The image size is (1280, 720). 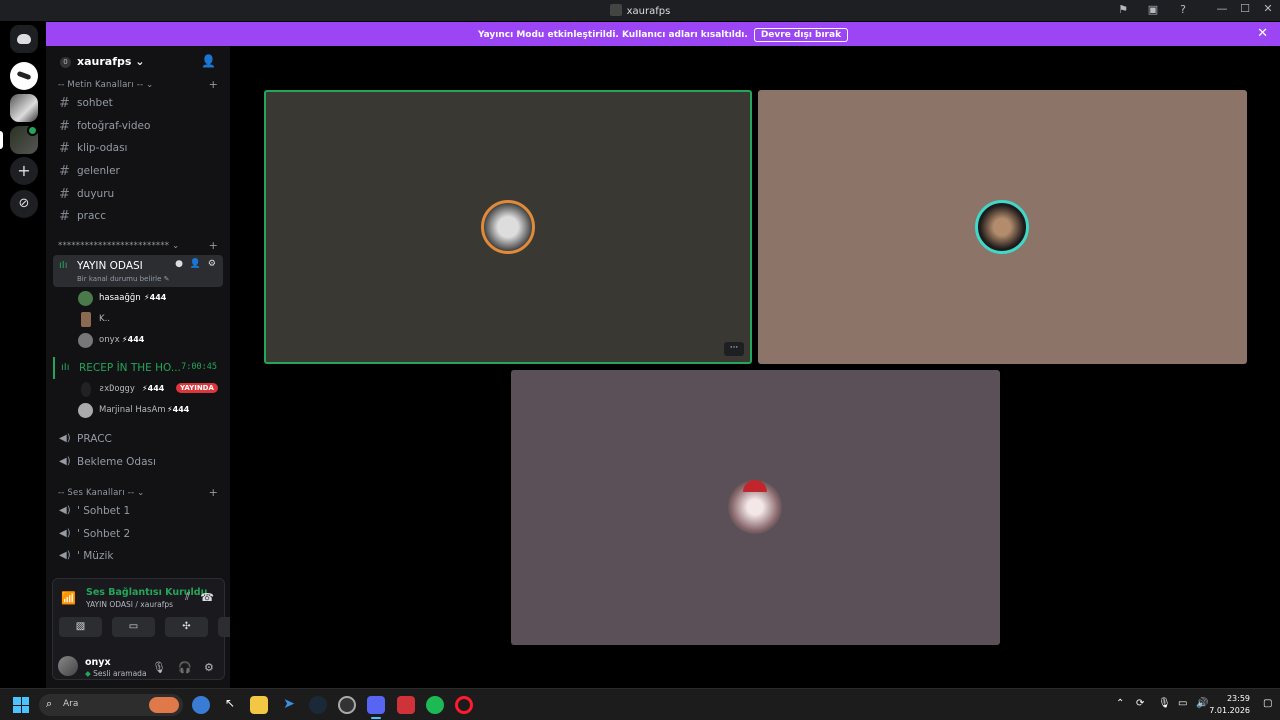 What do you see at coordinates (464, 705) in the screenshot?
I see `opera-icon` at bounding box center [464, 705].